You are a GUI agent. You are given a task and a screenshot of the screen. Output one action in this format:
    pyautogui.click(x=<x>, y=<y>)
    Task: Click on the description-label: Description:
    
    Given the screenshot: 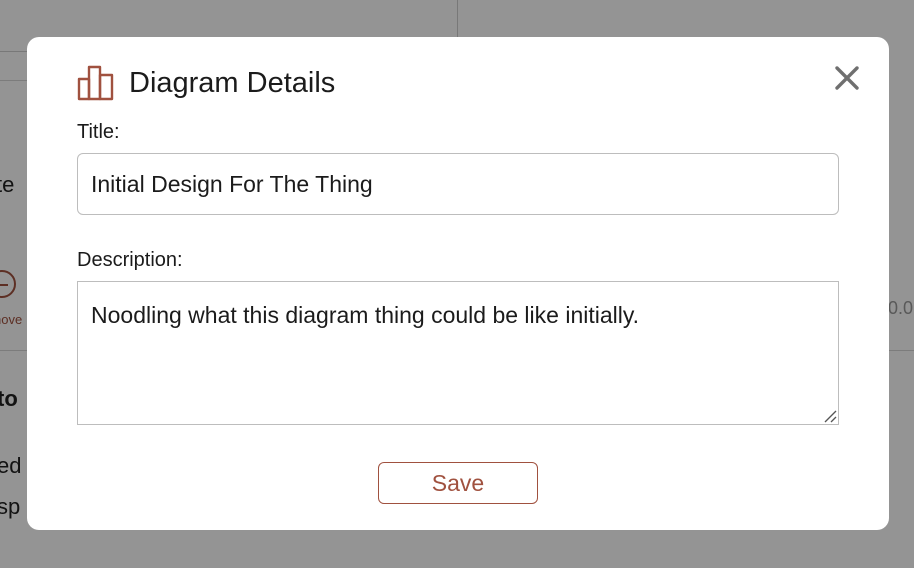 What is the action you would take?
    pyautogui.click(x=130, y=260)
    